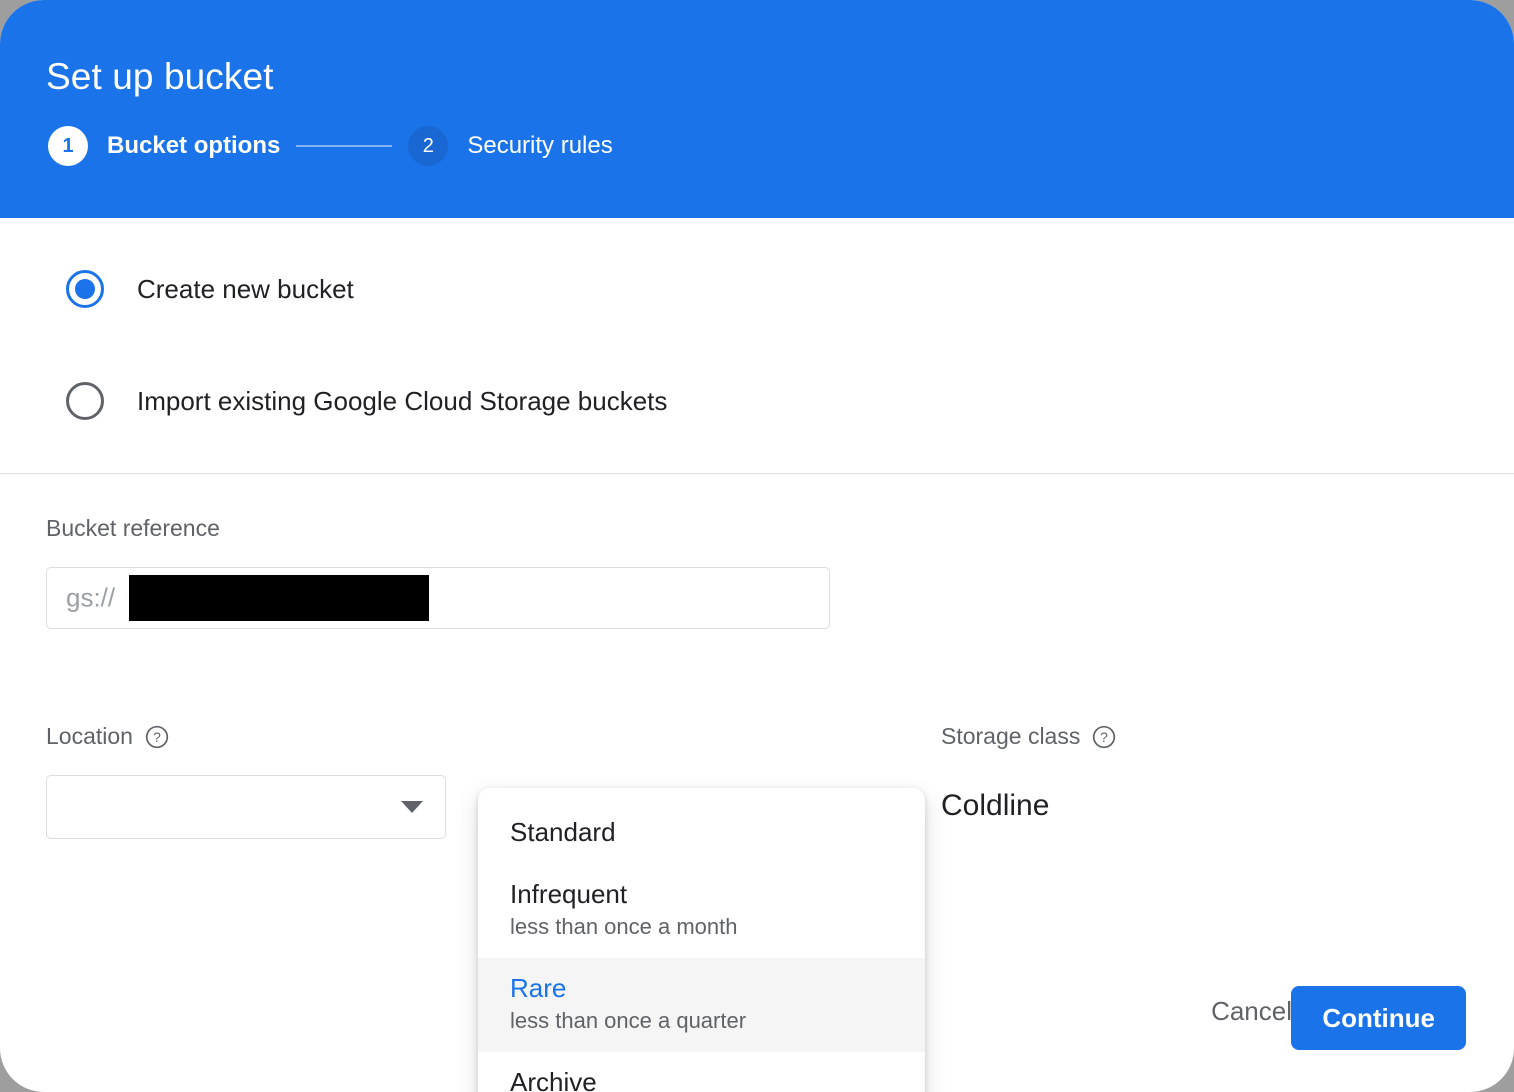  Describe the element at coordinates (246, 807) in the screenshot. I see `location-select` at that location.